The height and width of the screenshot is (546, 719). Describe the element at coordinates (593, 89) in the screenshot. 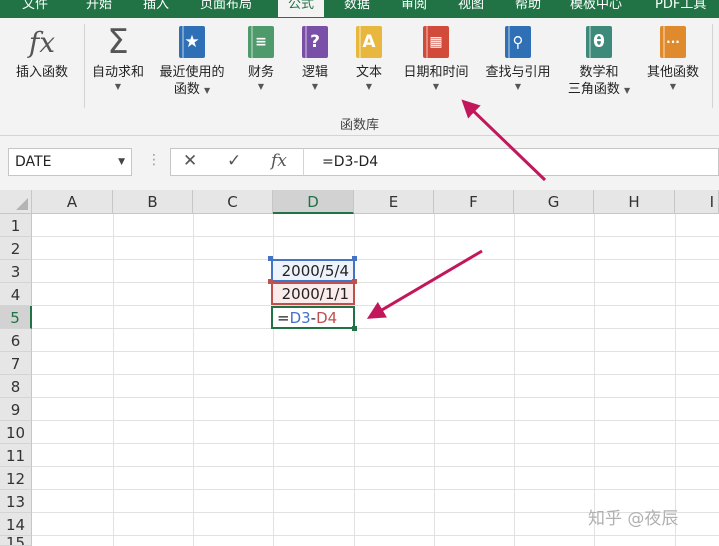

I see `math-trig-label-2: 三角函数` at that location.